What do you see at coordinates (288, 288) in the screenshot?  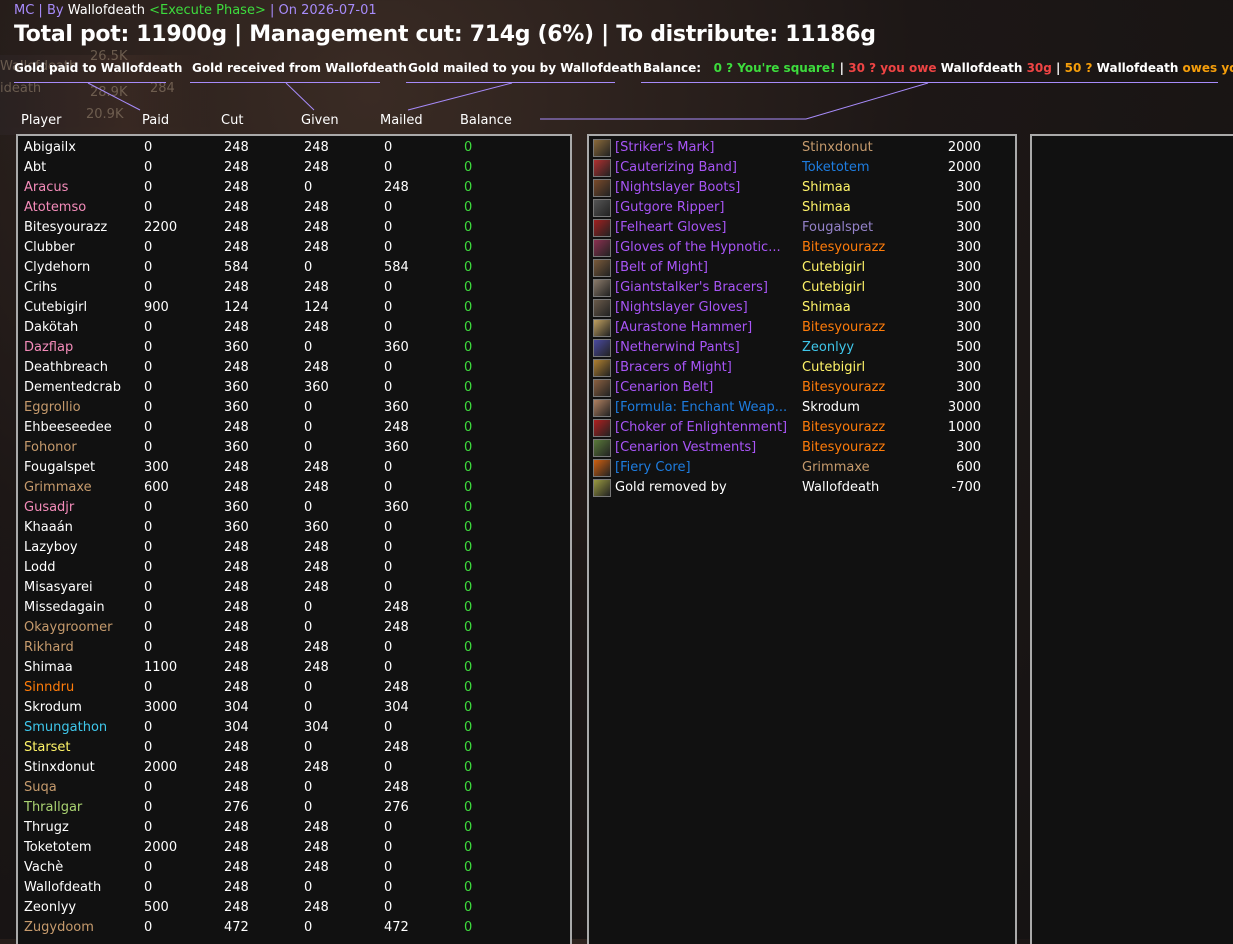 I see `player-row: Crihs 0 248 248 0 0` at bounding box center [288, 288].